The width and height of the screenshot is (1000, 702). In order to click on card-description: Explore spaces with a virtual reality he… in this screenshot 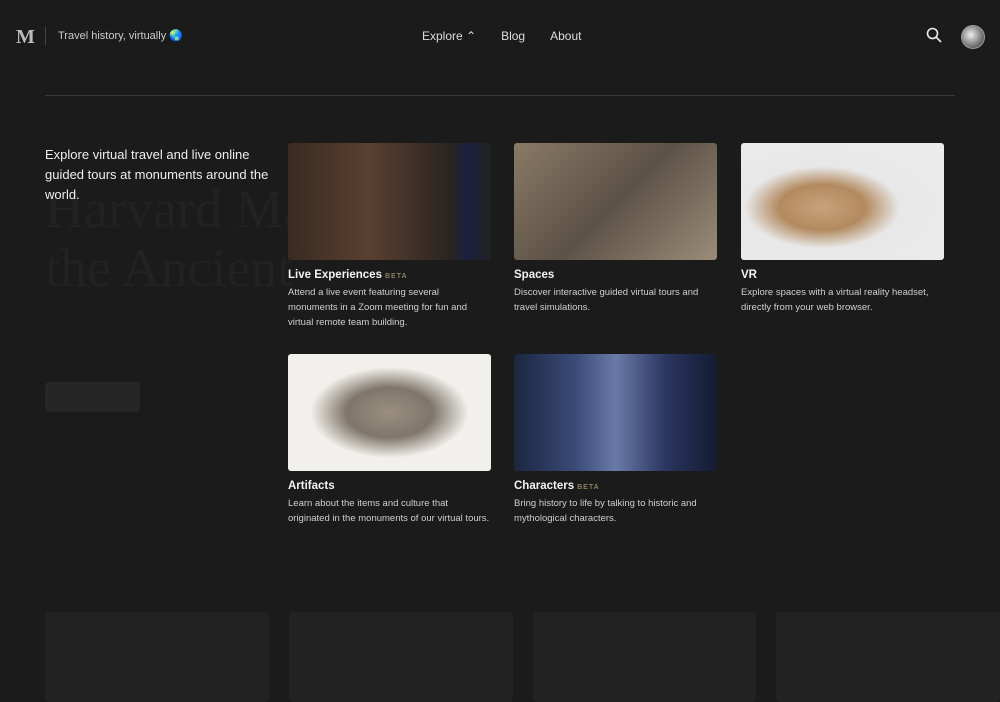, I will do `click(835, 300)`.